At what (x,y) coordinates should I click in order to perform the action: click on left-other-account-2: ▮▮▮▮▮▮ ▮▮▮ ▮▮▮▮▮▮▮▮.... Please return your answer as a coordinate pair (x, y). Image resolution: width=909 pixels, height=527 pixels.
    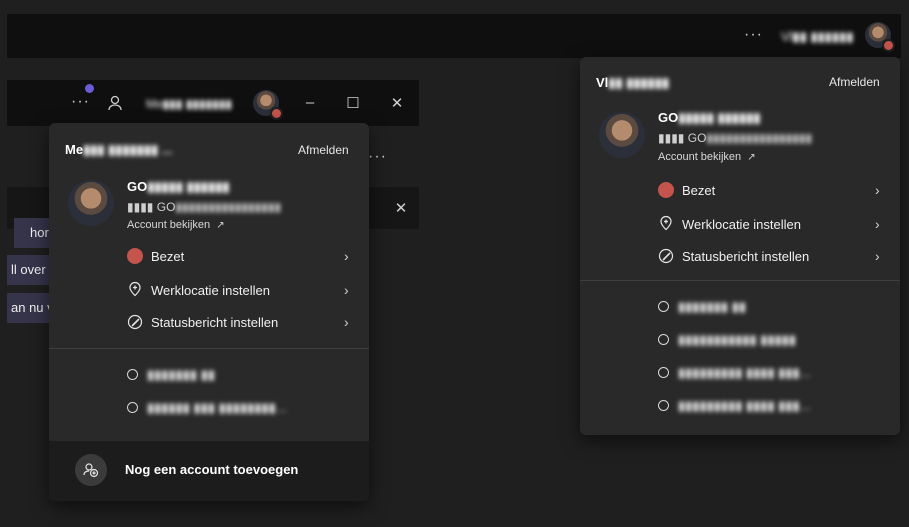
    Looking at the image, I should click on (209, 409).